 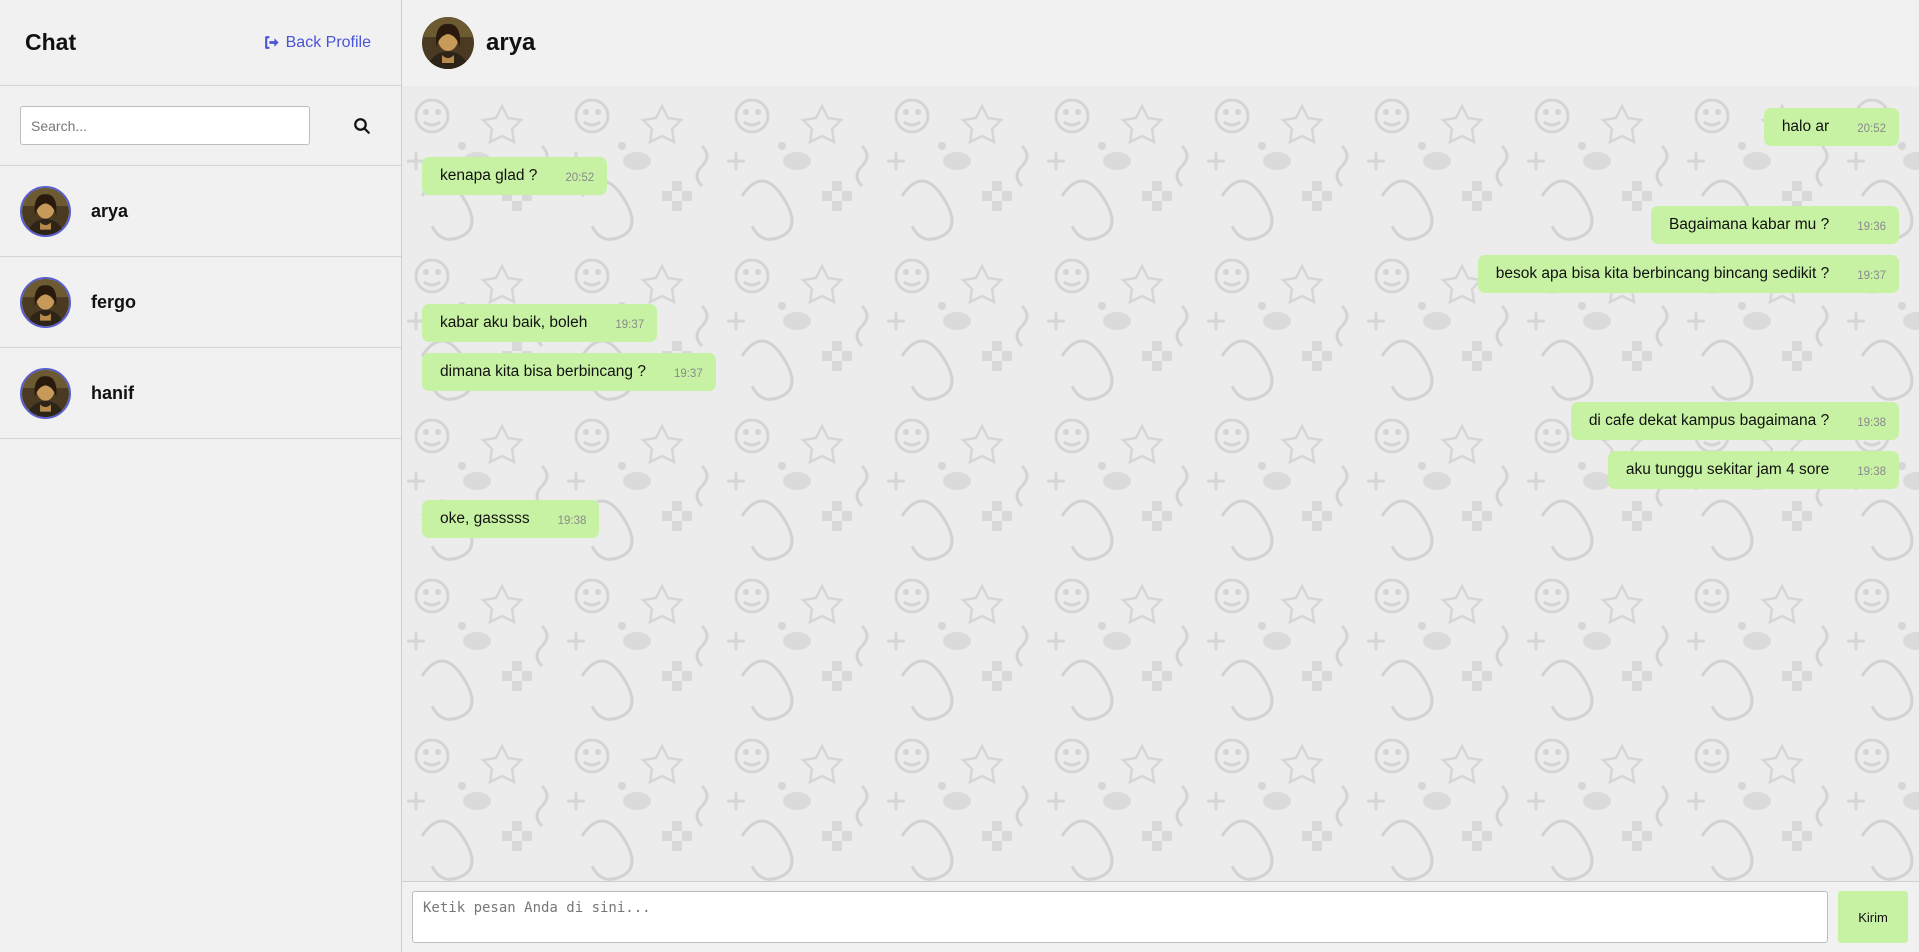 What do you see at coordinates (1160, 132) in the screenshot?
I see `message-row-outgoing: halo ar 20:52` at bounding box center [1160, 132].